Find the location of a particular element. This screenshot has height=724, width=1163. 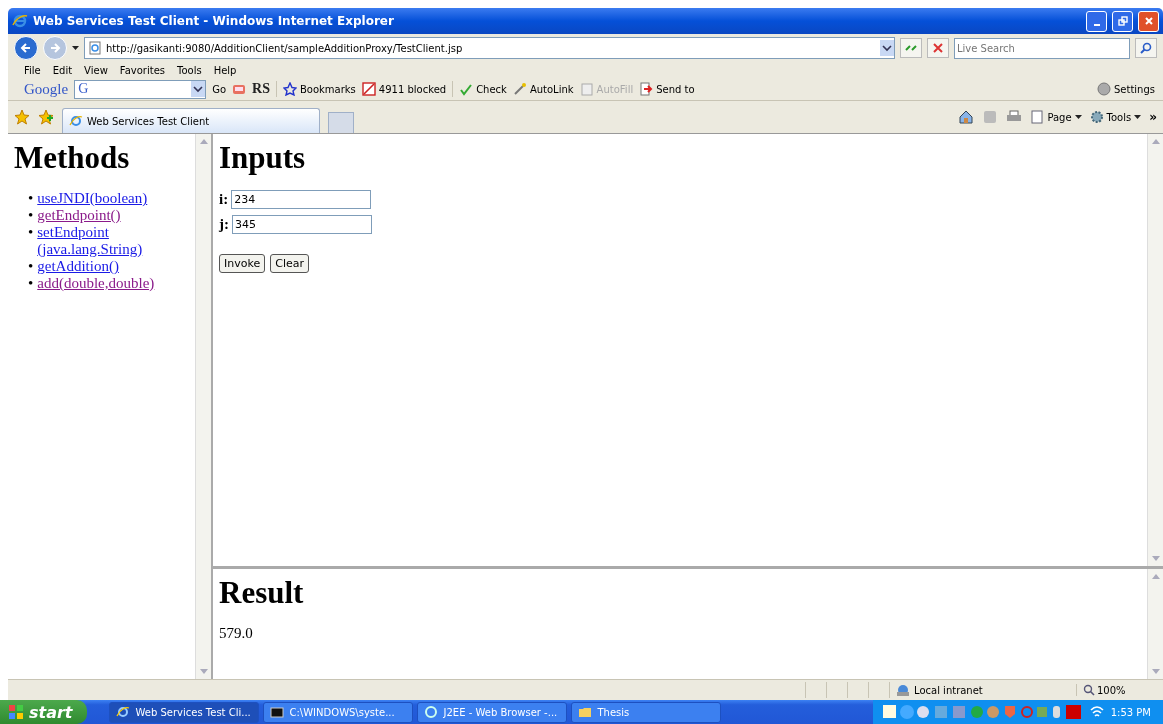

folder-icon is located at coordinates (584, 712).